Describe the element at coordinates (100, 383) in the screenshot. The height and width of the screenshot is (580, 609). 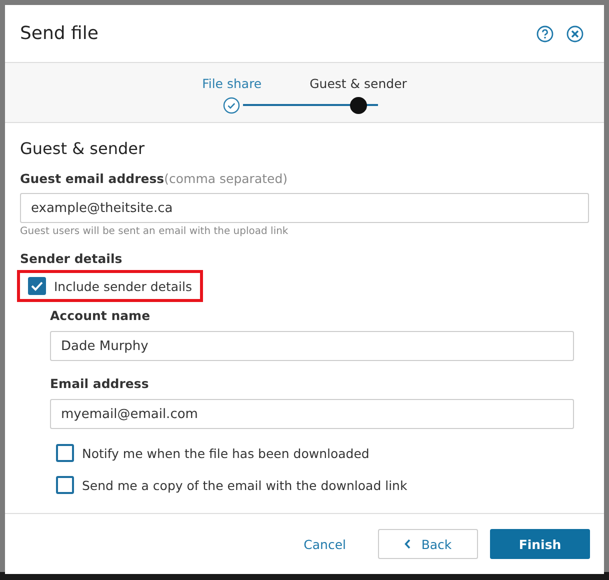
I see `field-label: Email address` at that location.